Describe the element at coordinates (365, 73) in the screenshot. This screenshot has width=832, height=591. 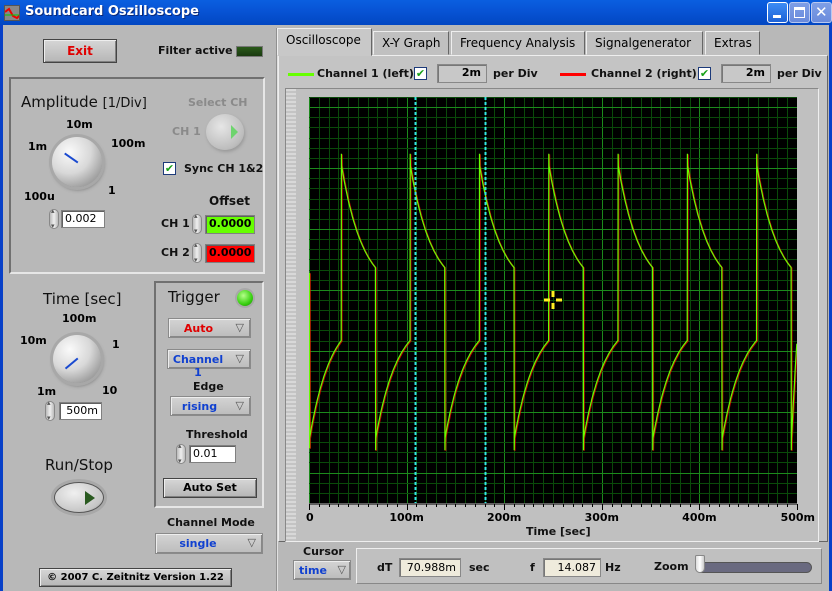
I see `channel1-label: Channel 1 (left)` at that location.